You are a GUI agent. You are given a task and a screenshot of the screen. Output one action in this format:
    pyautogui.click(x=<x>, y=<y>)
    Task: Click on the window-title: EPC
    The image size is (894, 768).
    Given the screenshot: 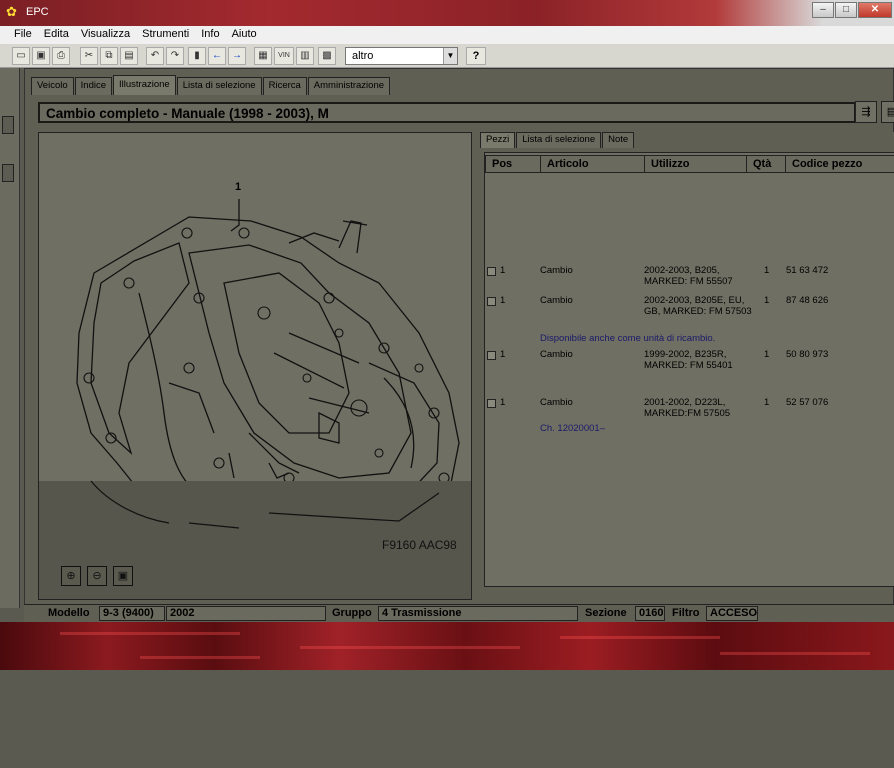 What is the action you would take?
    pyautogui.click(x=37, y=12)
    